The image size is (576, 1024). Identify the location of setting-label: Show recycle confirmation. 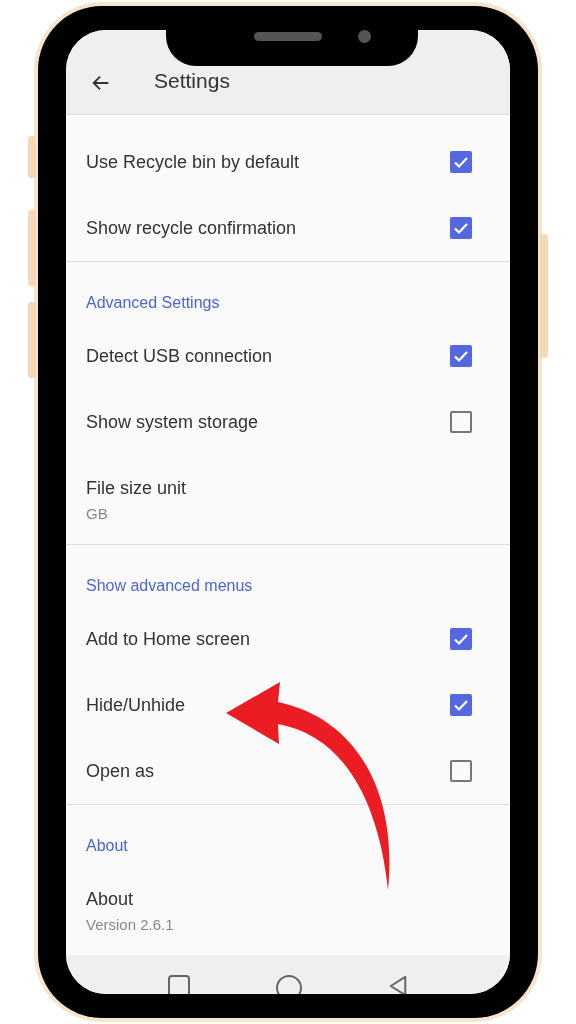
(191, 228).